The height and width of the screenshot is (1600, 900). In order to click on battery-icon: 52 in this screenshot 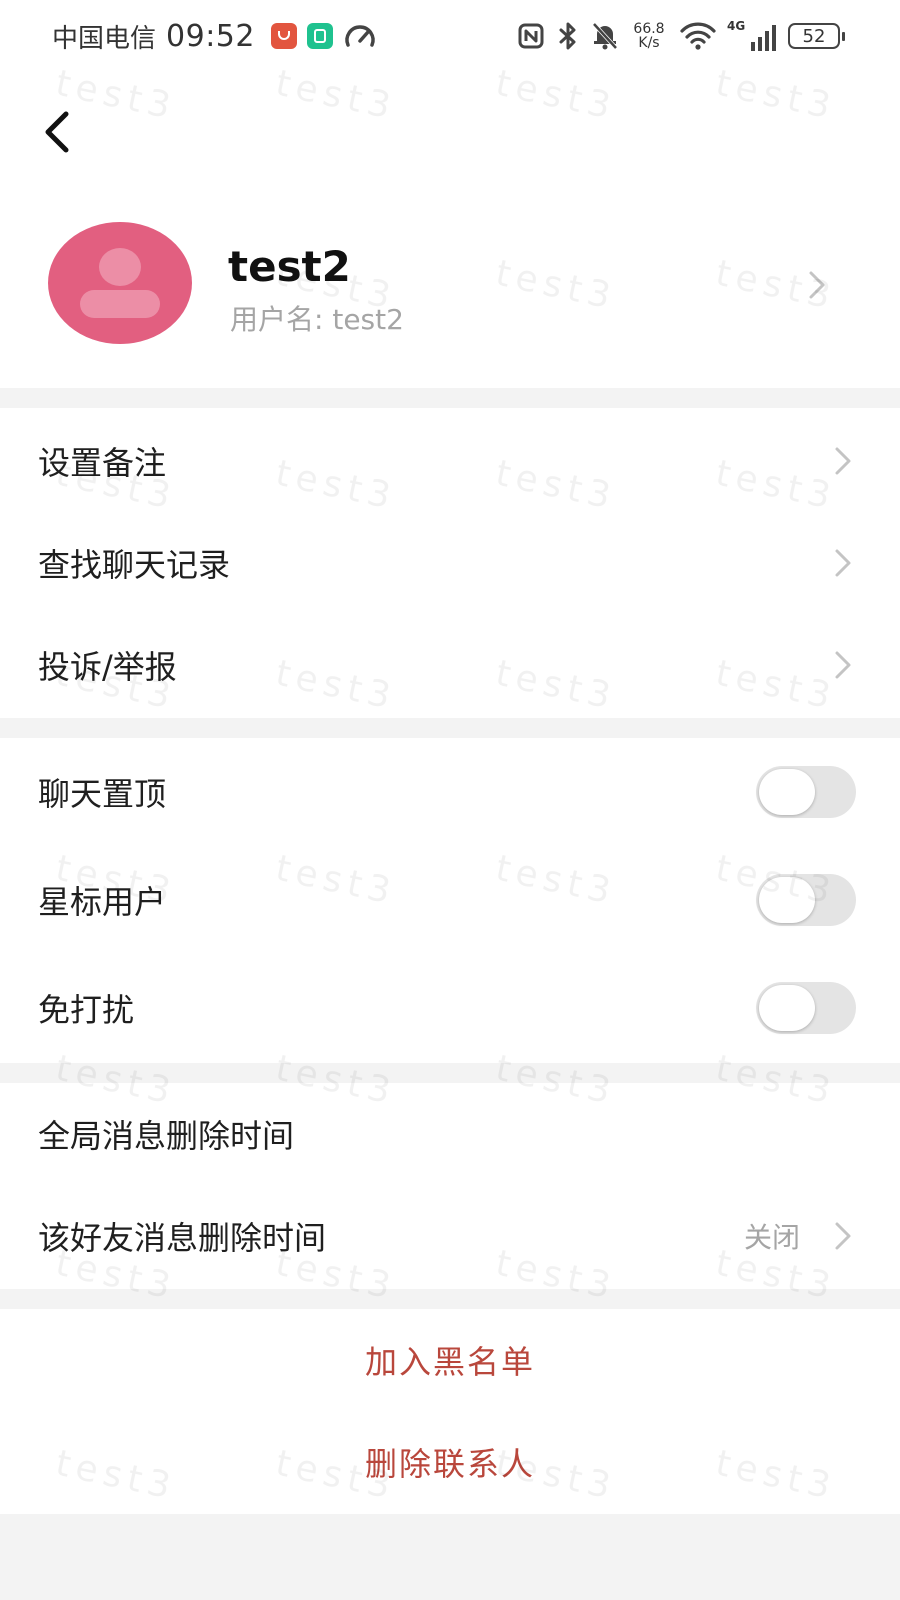, I will do `click(816, 36)`.